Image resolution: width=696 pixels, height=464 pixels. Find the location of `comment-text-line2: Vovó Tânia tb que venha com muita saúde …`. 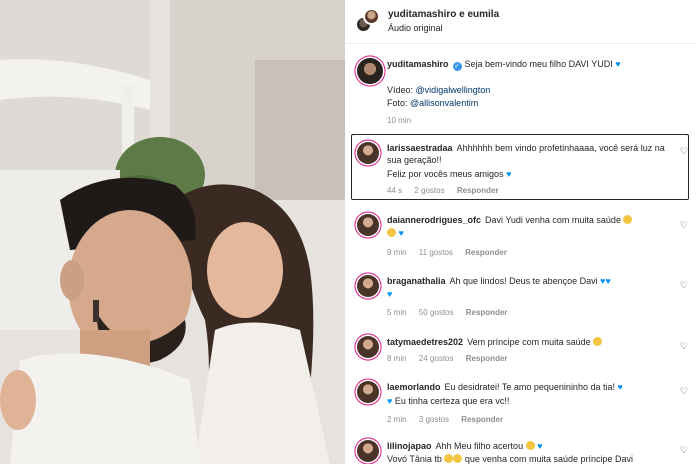

comment-text-line2: Vovó Tânia tb que venha com muita saúde … is located at coordinates (527, 458).